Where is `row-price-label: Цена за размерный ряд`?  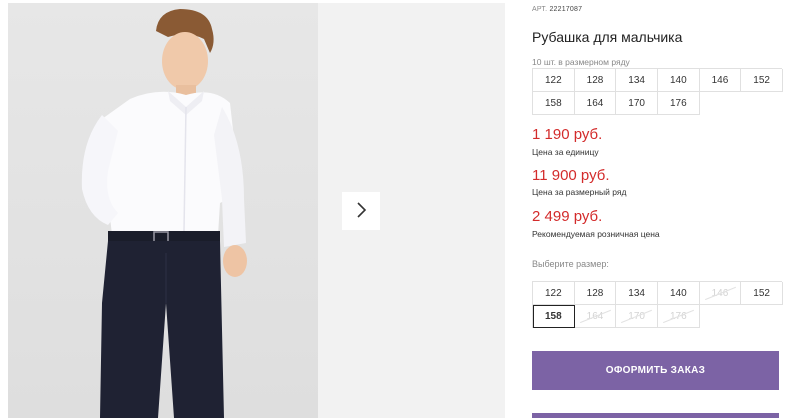 row-price-label: Цена за размерный ряд is located at coordinates (579, 192).